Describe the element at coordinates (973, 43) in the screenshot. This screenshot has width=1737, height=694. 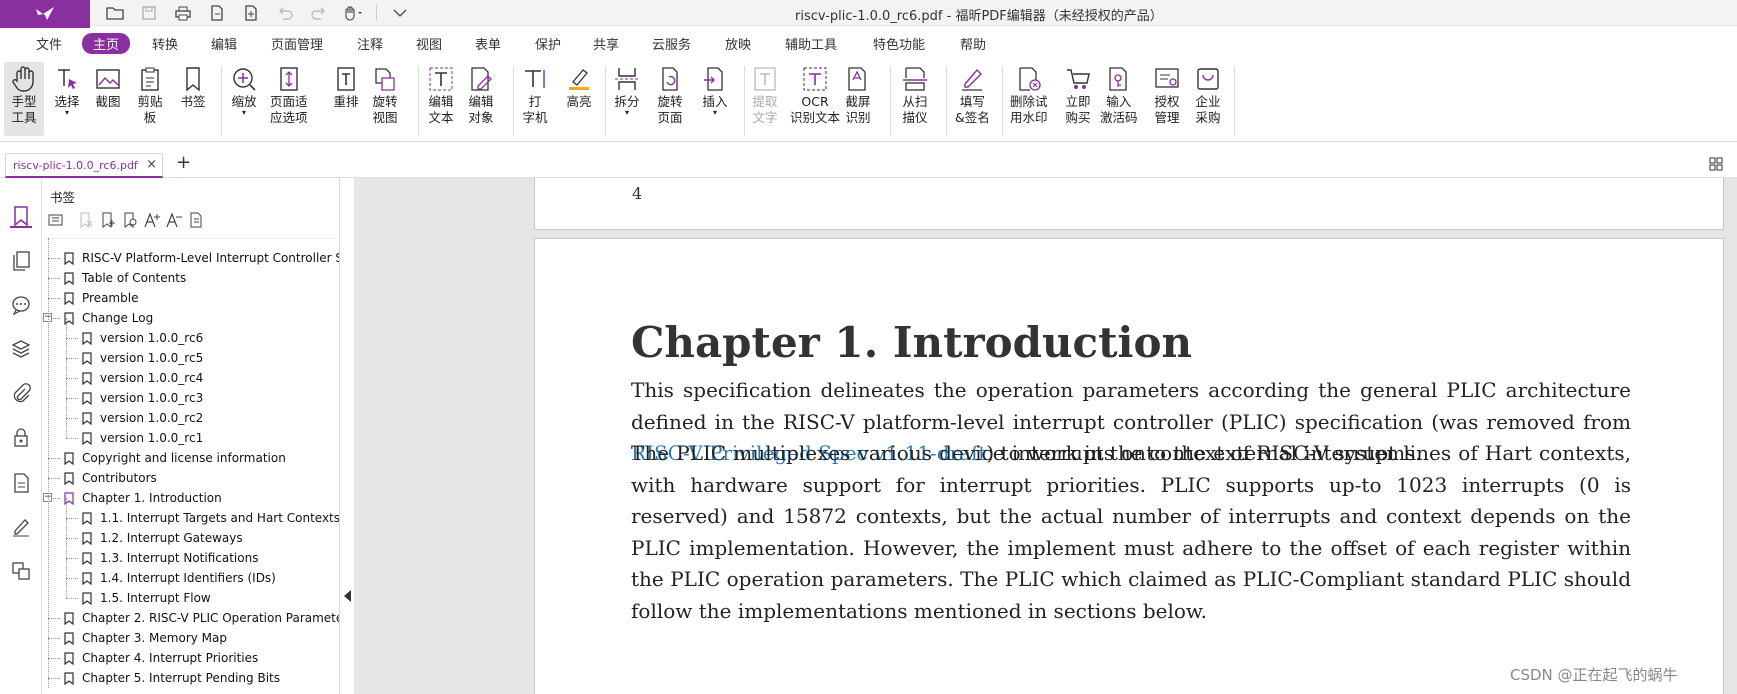
I see `menu-help: 帮助` at that location.